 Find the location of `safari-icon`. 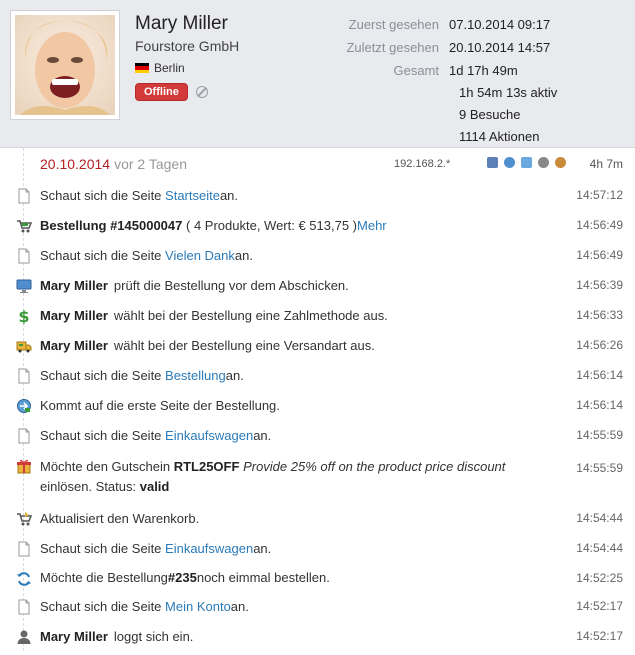

safari-icon is located at coordinates (509, 162).